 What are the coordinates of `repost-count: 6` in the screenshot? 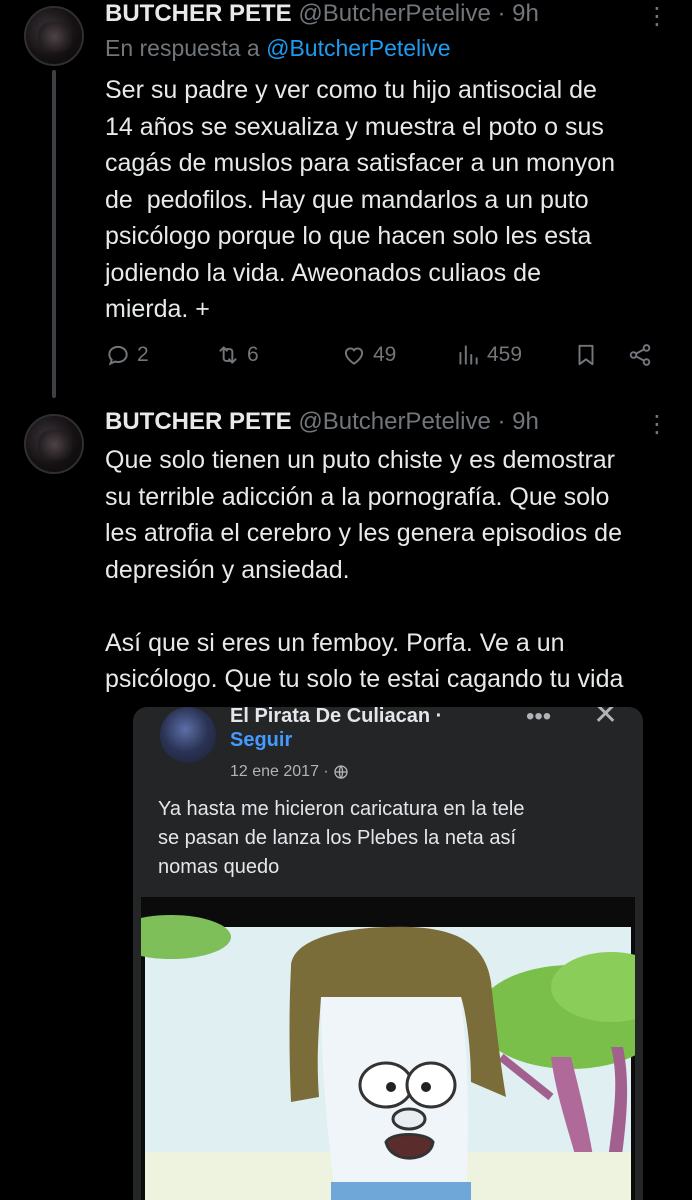 It's located at (253, 354).